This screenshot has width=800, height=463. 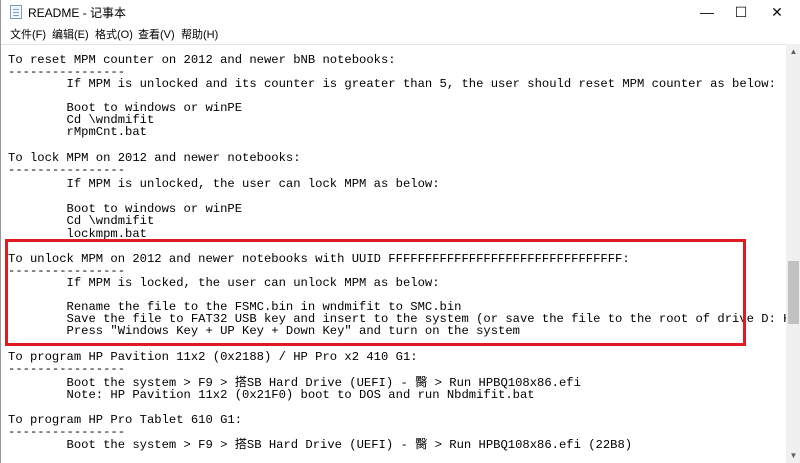 I want to click on window-title: README - 记事本, so click(x=77, y=13).